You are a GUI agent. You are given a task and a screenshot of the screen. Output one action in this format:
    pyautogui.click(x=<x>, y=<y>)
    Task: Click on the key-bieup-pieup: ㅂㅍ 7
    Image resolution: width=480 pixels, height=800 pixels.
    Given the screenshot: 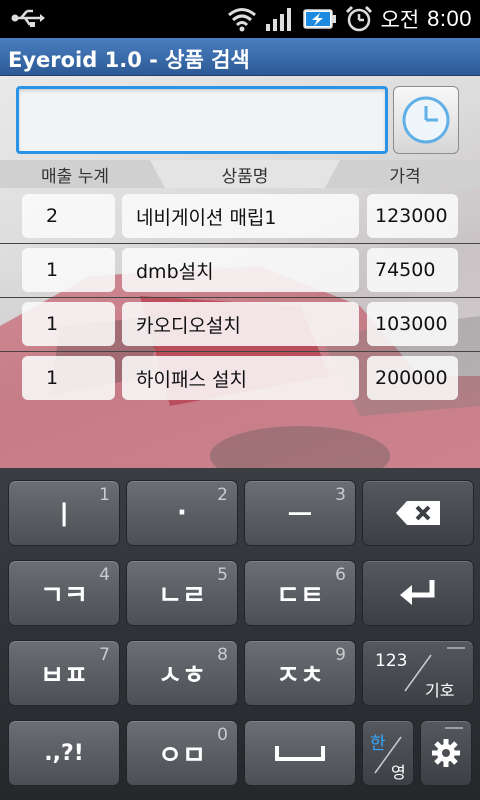 What is the action you would take?
    pyautogui.click(x=64, y=673)
    